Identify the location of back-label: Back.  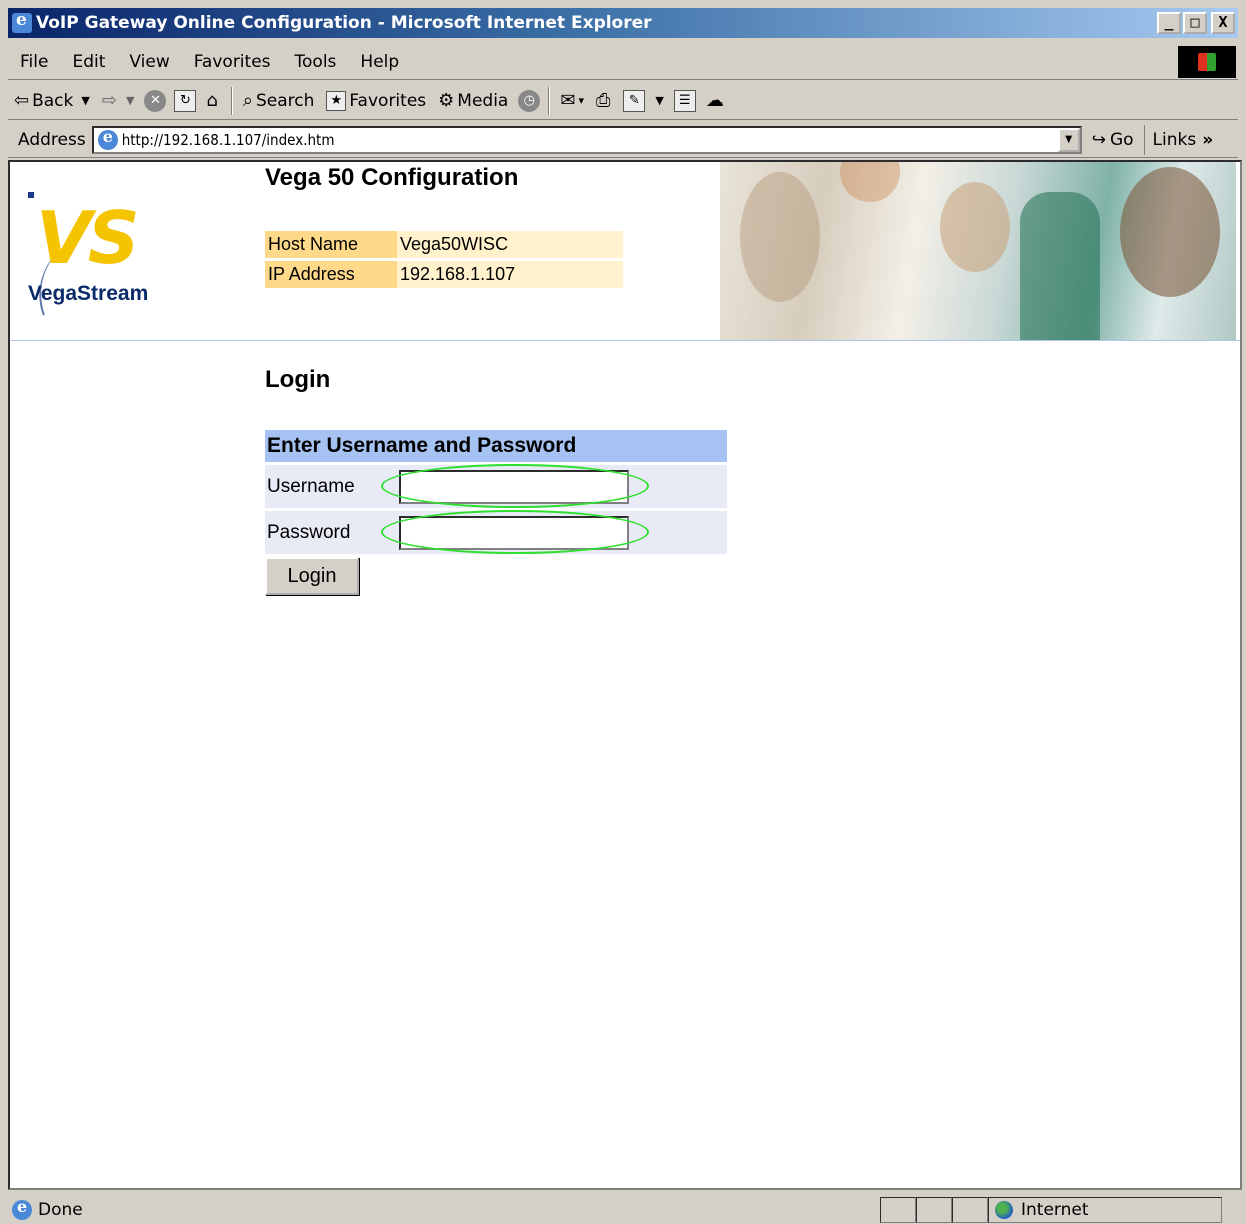
(53, 100).